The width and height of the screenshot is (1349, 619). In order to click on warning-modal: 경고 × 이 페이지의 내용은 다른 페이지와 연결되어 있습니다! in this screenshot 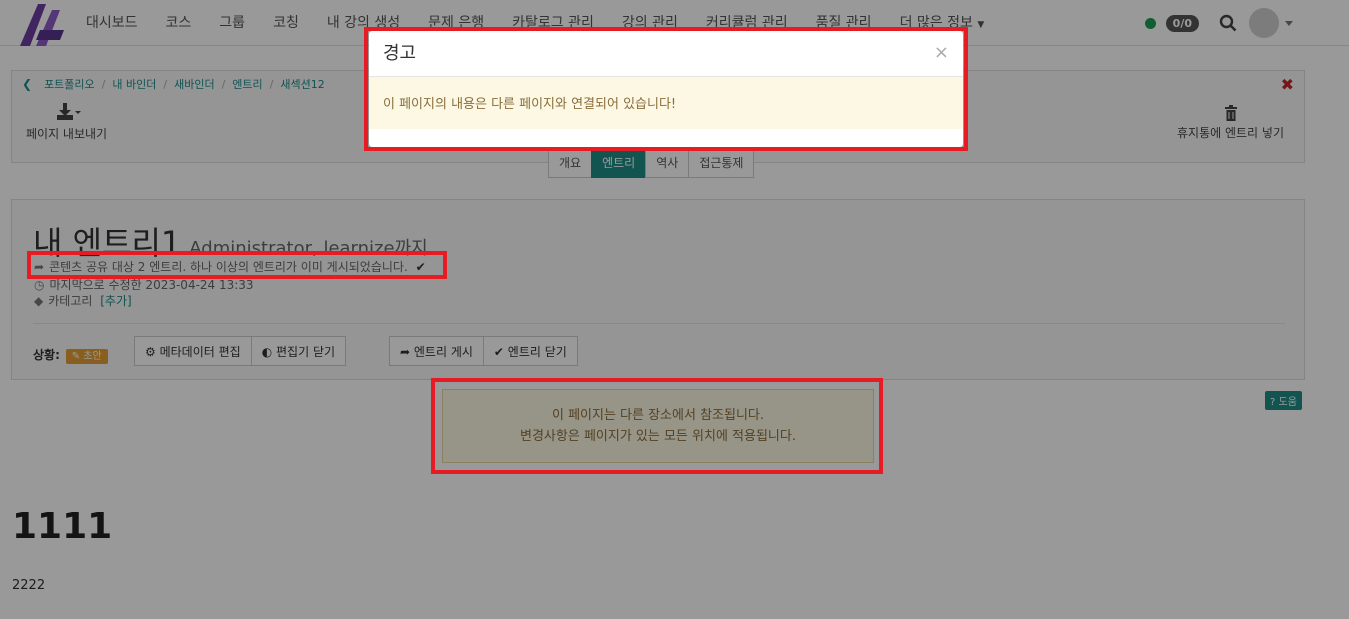, I will do `click(666, 89)`.